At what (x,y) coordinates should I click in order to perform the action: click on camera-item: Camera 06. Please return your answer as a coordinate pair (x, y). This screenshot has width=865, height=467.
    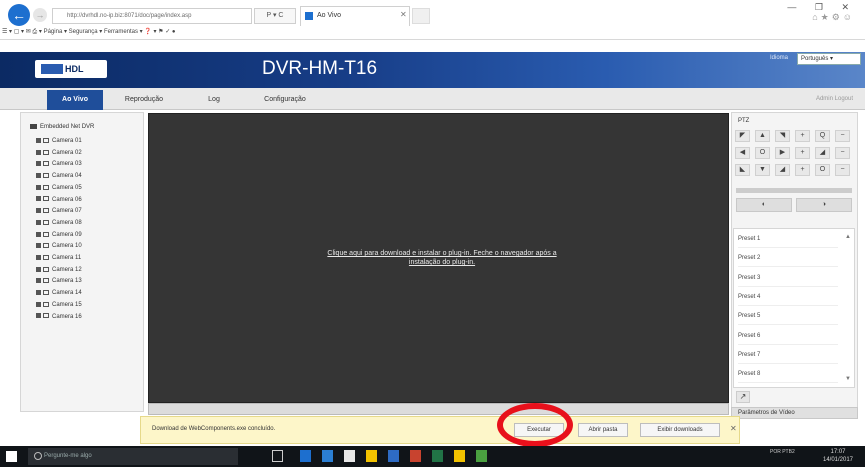
    Looking at the image, I should click on (59, 200).